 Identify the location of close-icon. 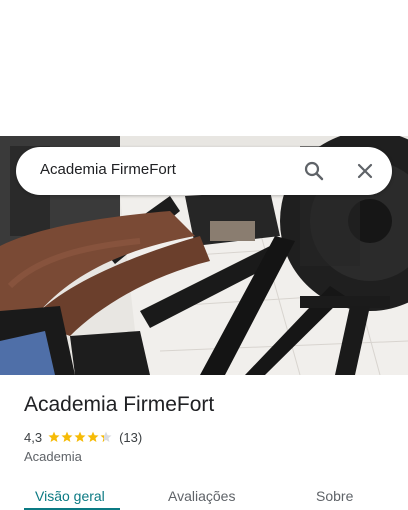
(365, 171).